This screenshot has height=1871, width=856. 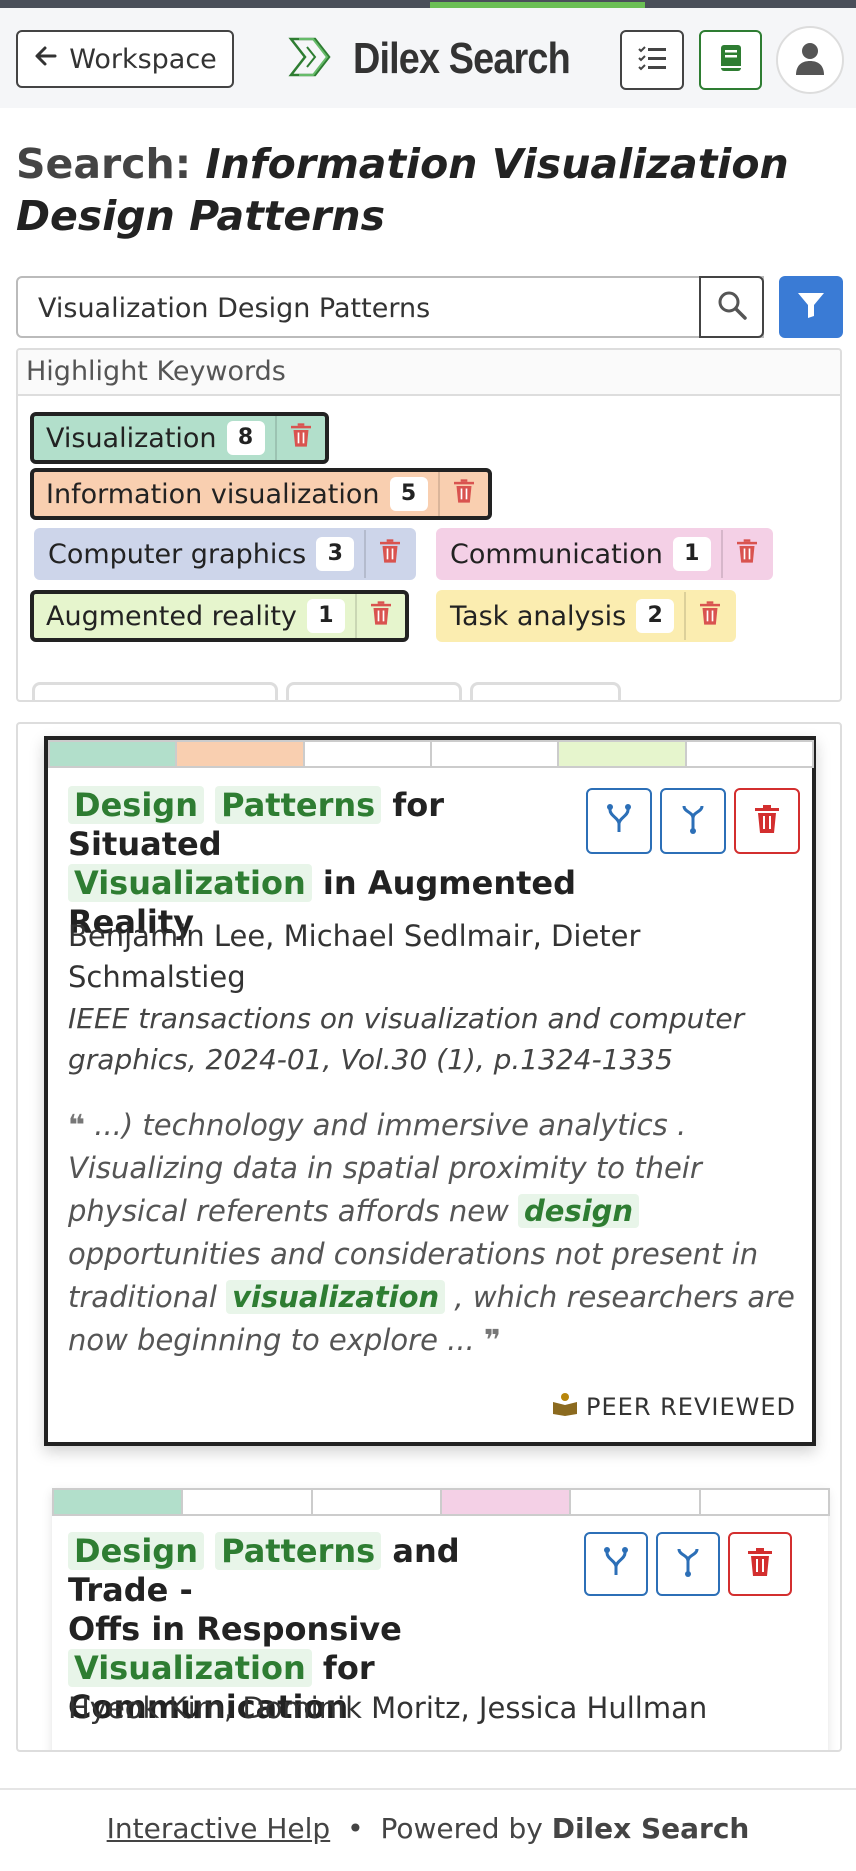 What do you see at coordinates (565, 1407) in the screenshot?
I see `peer-reviewed-icon` at bounding box center [565, 1407].